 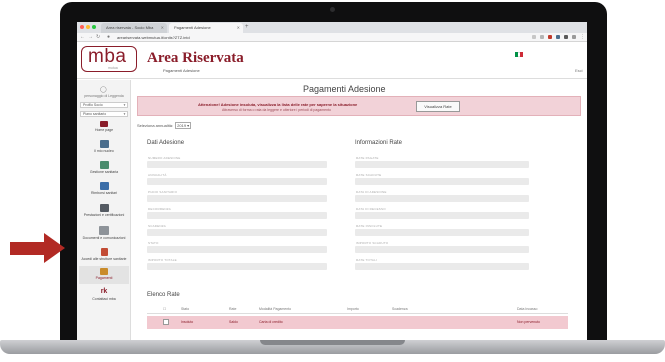 What do you see at coordinates (104, 146) in the screenshot?
I see `sidebar-item-nucleo: Il mio nucleo` at bounding box center [104, 146].